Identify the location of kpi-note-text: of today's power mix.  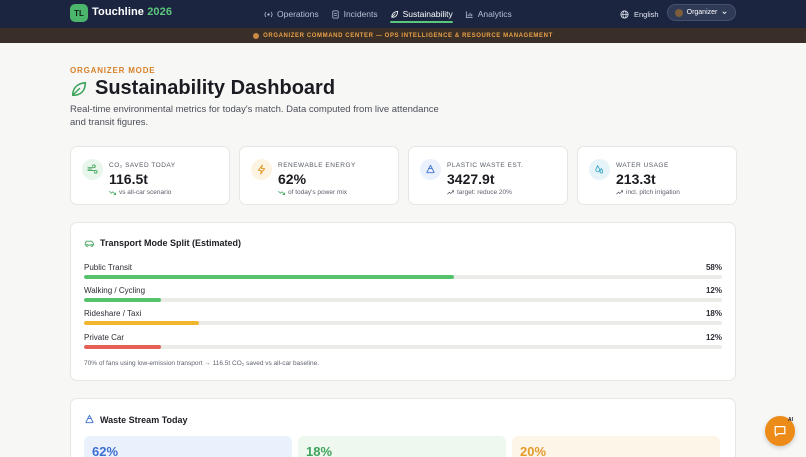
(318, 192).